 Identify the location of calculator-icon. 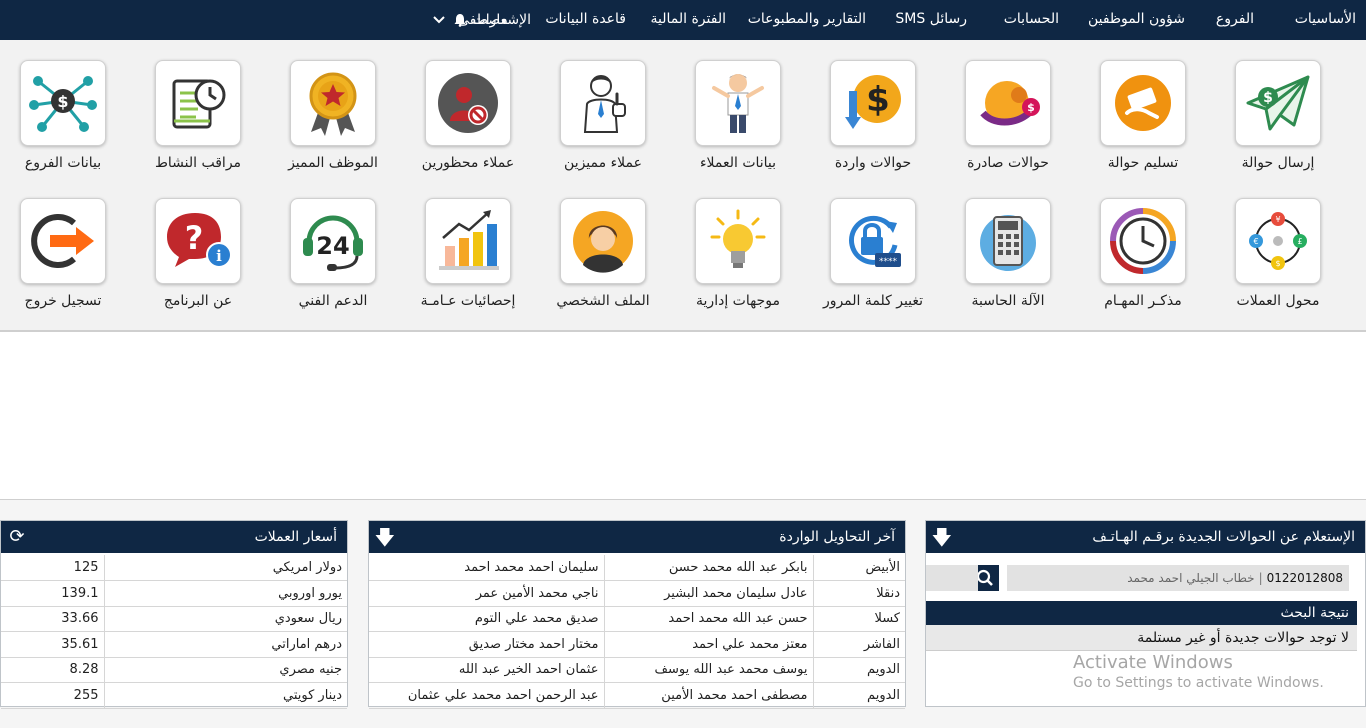
(1008, 243).